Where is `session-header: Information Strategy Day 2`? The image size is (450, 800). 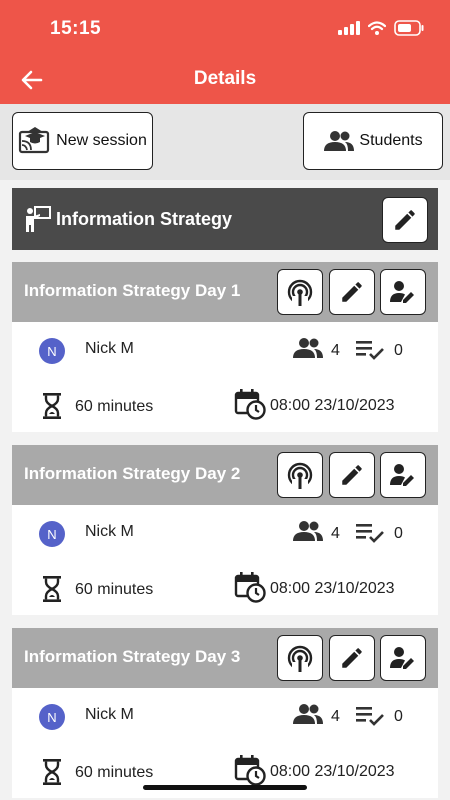
session-header: Information Strategy Day 2 is located at coordinates (225, 475).